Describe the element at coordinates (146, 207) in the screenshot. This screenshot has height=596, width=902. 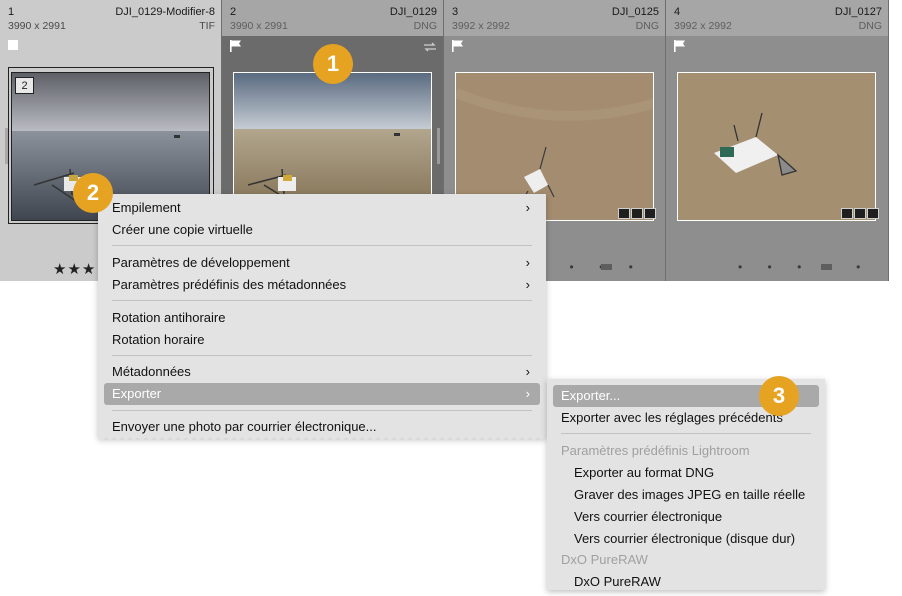
I see `menu-item-label: Empilement` at that location.